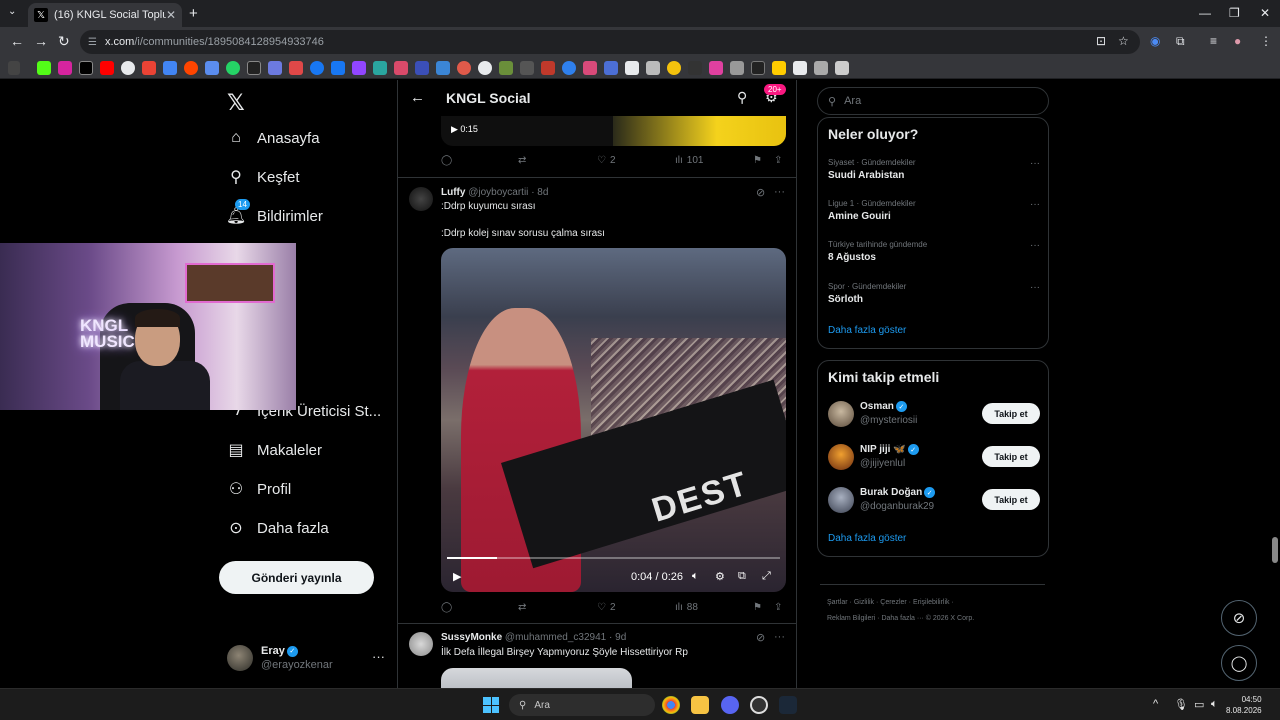 This screenshot has width=1280, height=720. What do you see at coordinates (453, 192) in the screenshot?
I see `author-name: Luffy` at bounding box center [453, 192].